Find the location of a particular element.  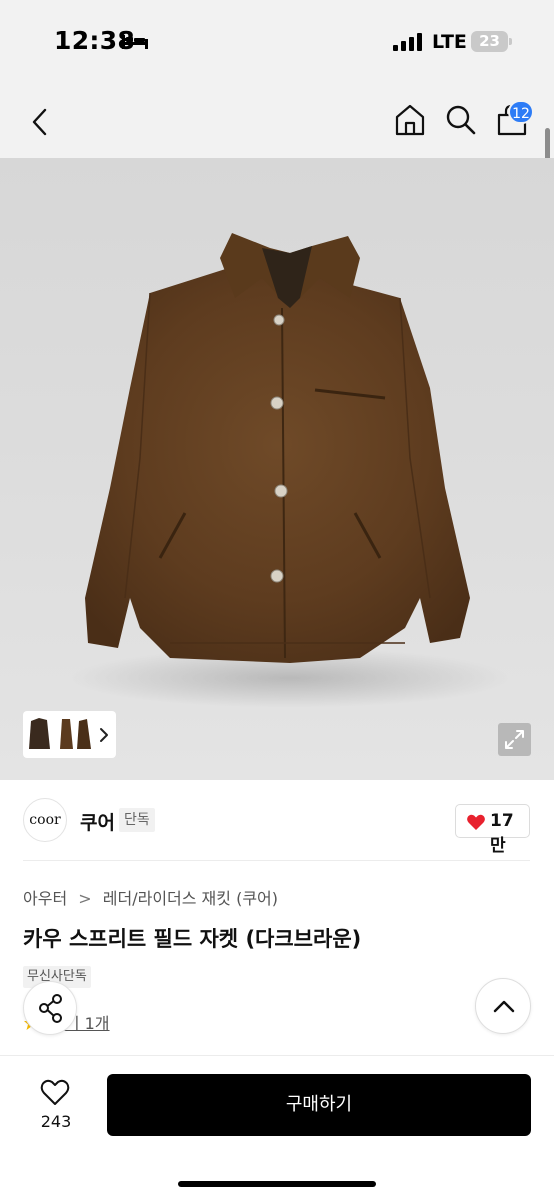

bottom-action-bar: 243 구매하기 is located at coordinates (277, 1127).